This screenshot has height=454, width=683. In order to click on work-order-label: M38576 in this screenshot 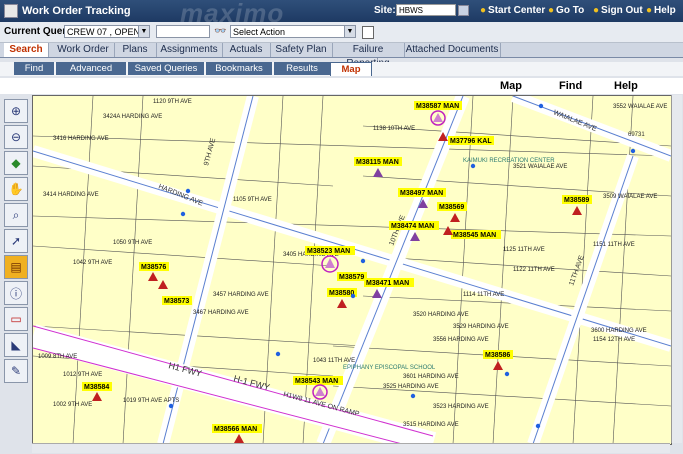, I will do `click(153, 267)`.